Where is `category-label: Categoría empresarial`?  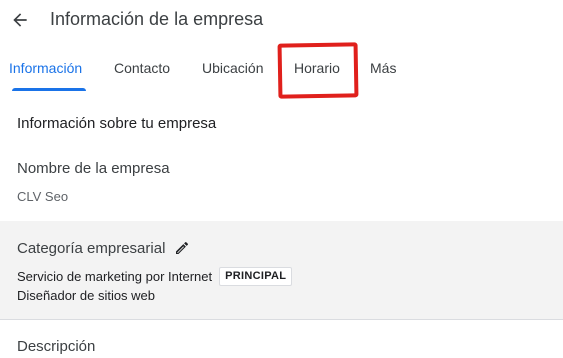 category-label: Categoría empresarial is located at coordinates (91, 248).